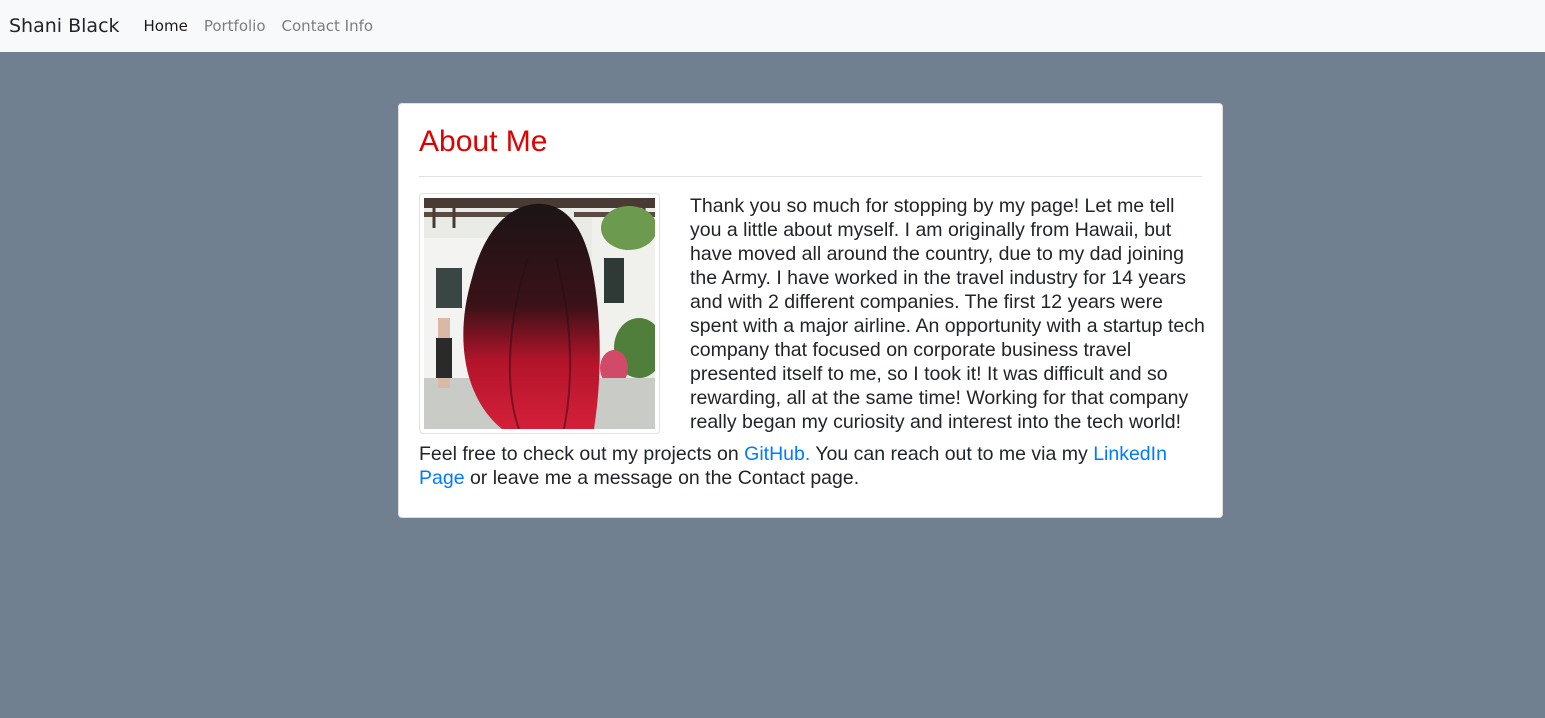 This screenshot has height=718, width=1545. I want to click on top-navbar: Shani Black Home Portfolio Contact Info, so click(772, 26).